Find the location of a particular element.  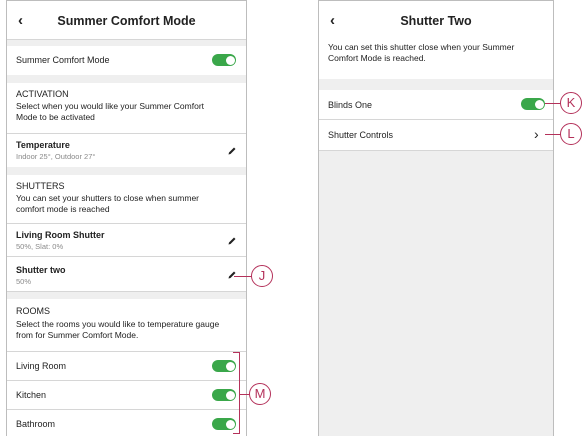

temperature-label: Temperature is located at coordinates (43, 145).